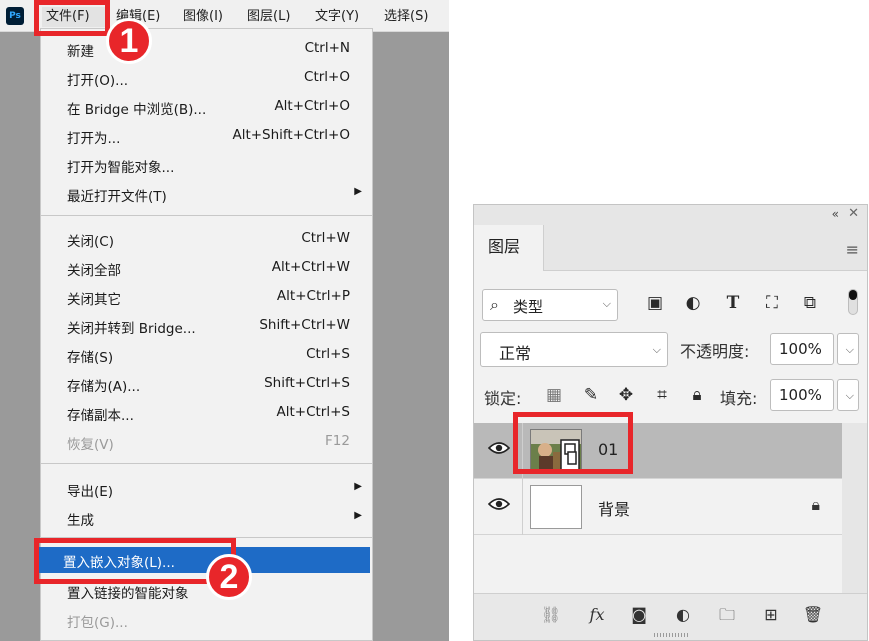  I want to click on lock-icon: 🔒︎, so click(815, 504).